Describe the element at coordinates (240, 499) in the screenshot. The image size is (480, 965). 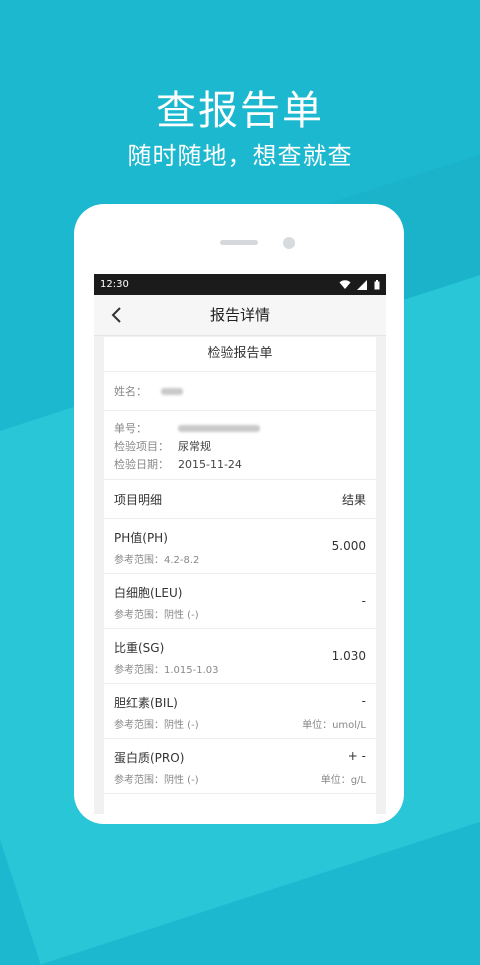
I see `results-header: 项目明细 结果` at that location.